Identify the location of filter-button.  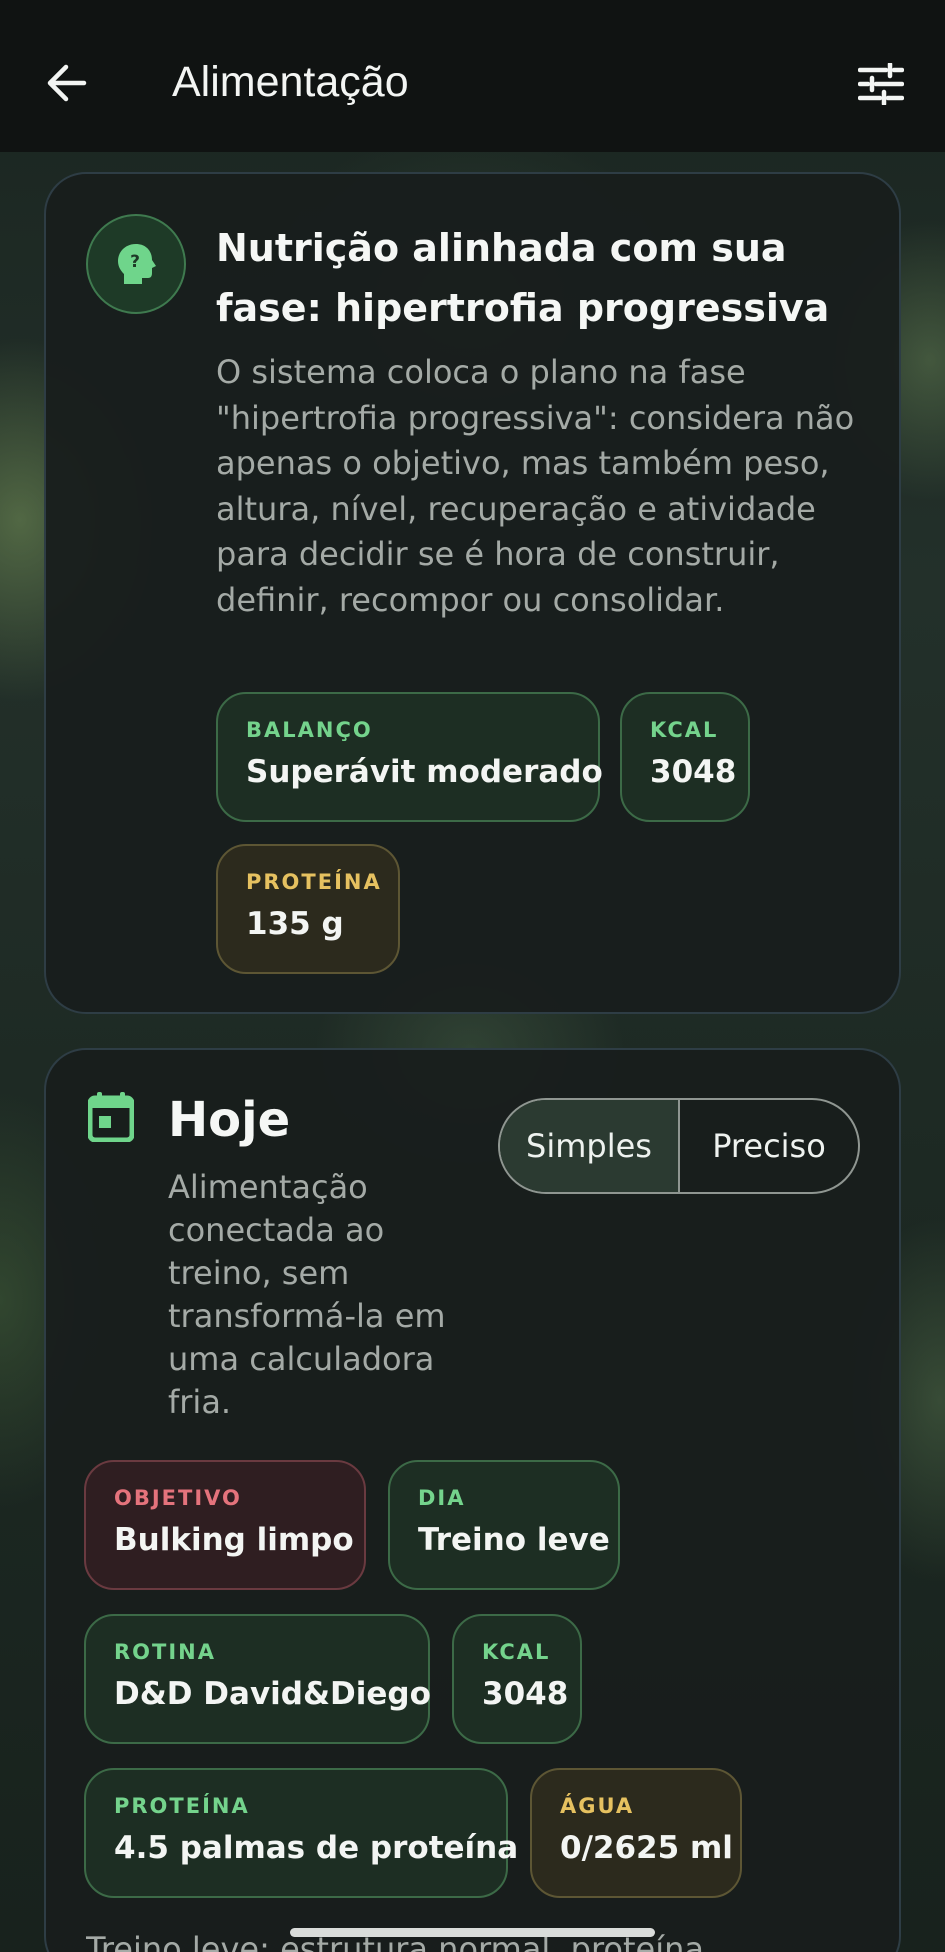
(881, 84).